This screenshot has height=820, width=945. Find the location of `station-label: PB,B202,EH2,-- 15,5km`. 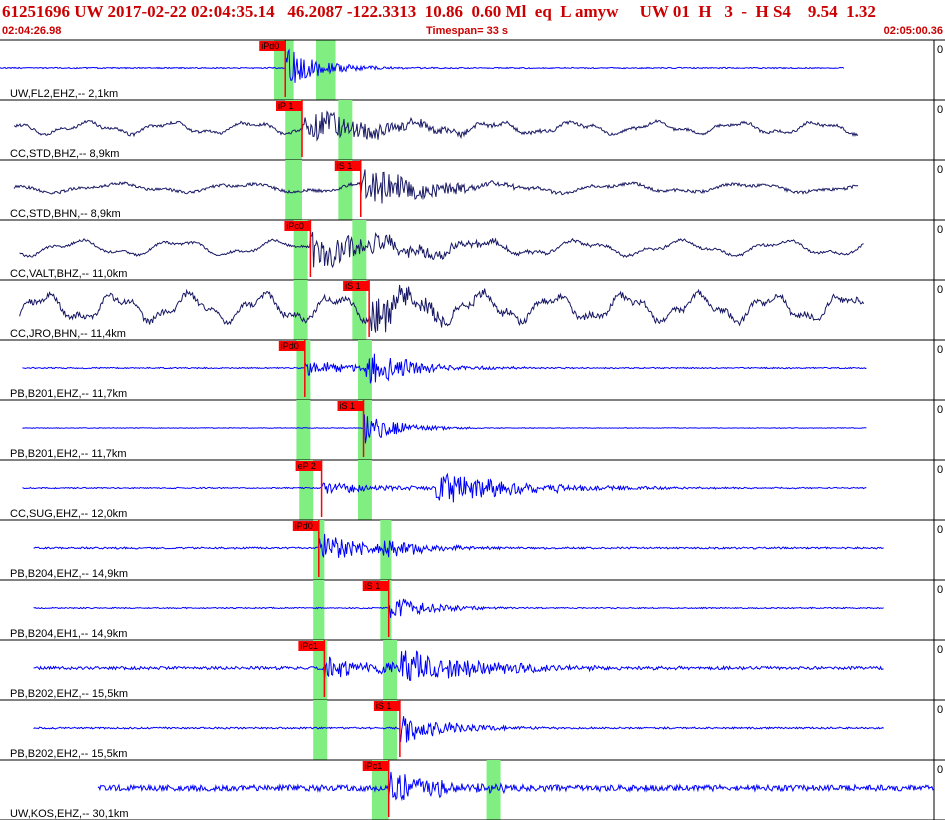

station-label: PB,B202,EH2,-- 15,5km is located at coordinates (68, 754).